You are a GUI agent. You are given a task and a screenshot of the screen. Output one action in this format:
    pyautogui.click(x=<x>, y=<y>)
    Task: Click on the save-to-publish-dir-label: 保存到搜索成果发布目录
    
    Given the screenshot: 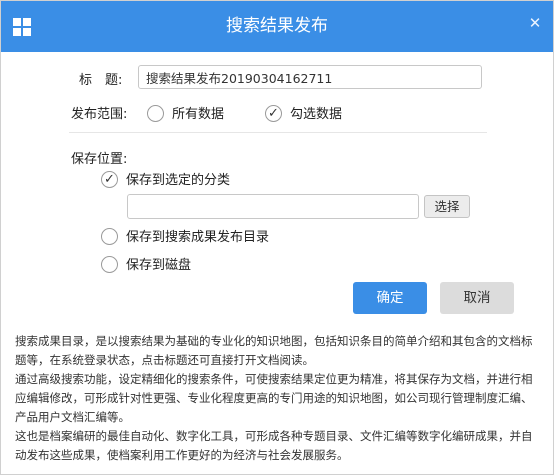 What is the action you would take?
    pyautogui.click(x=197, y=235)
    